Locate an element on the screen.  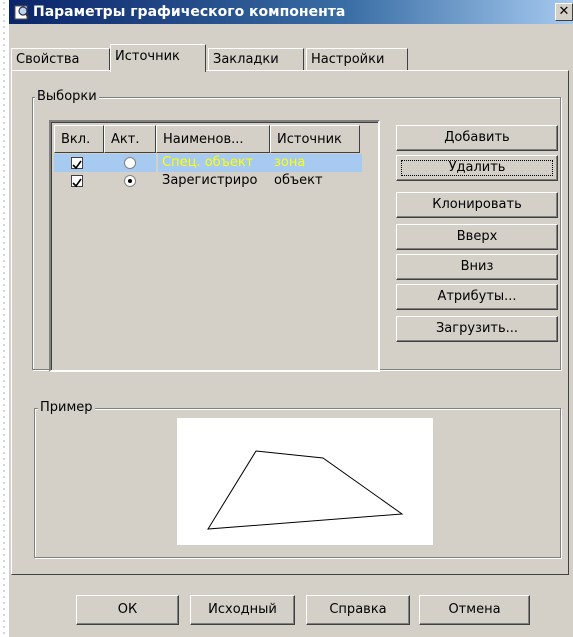
column-header-active: Акт. is located at coordinates (130, 139).